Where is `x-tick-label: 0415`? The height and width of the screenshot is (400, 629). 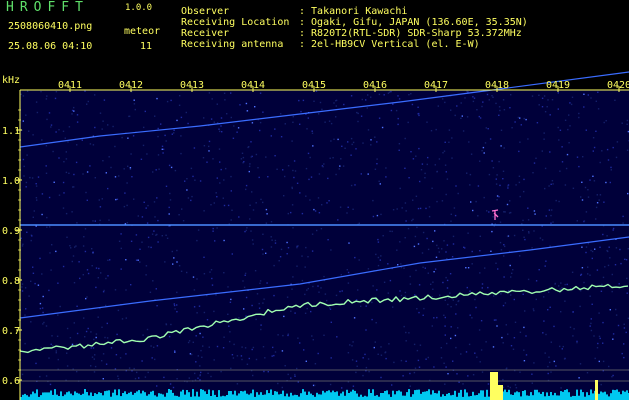 x-tick-label: 0415 is located at coordinates (314, 85).